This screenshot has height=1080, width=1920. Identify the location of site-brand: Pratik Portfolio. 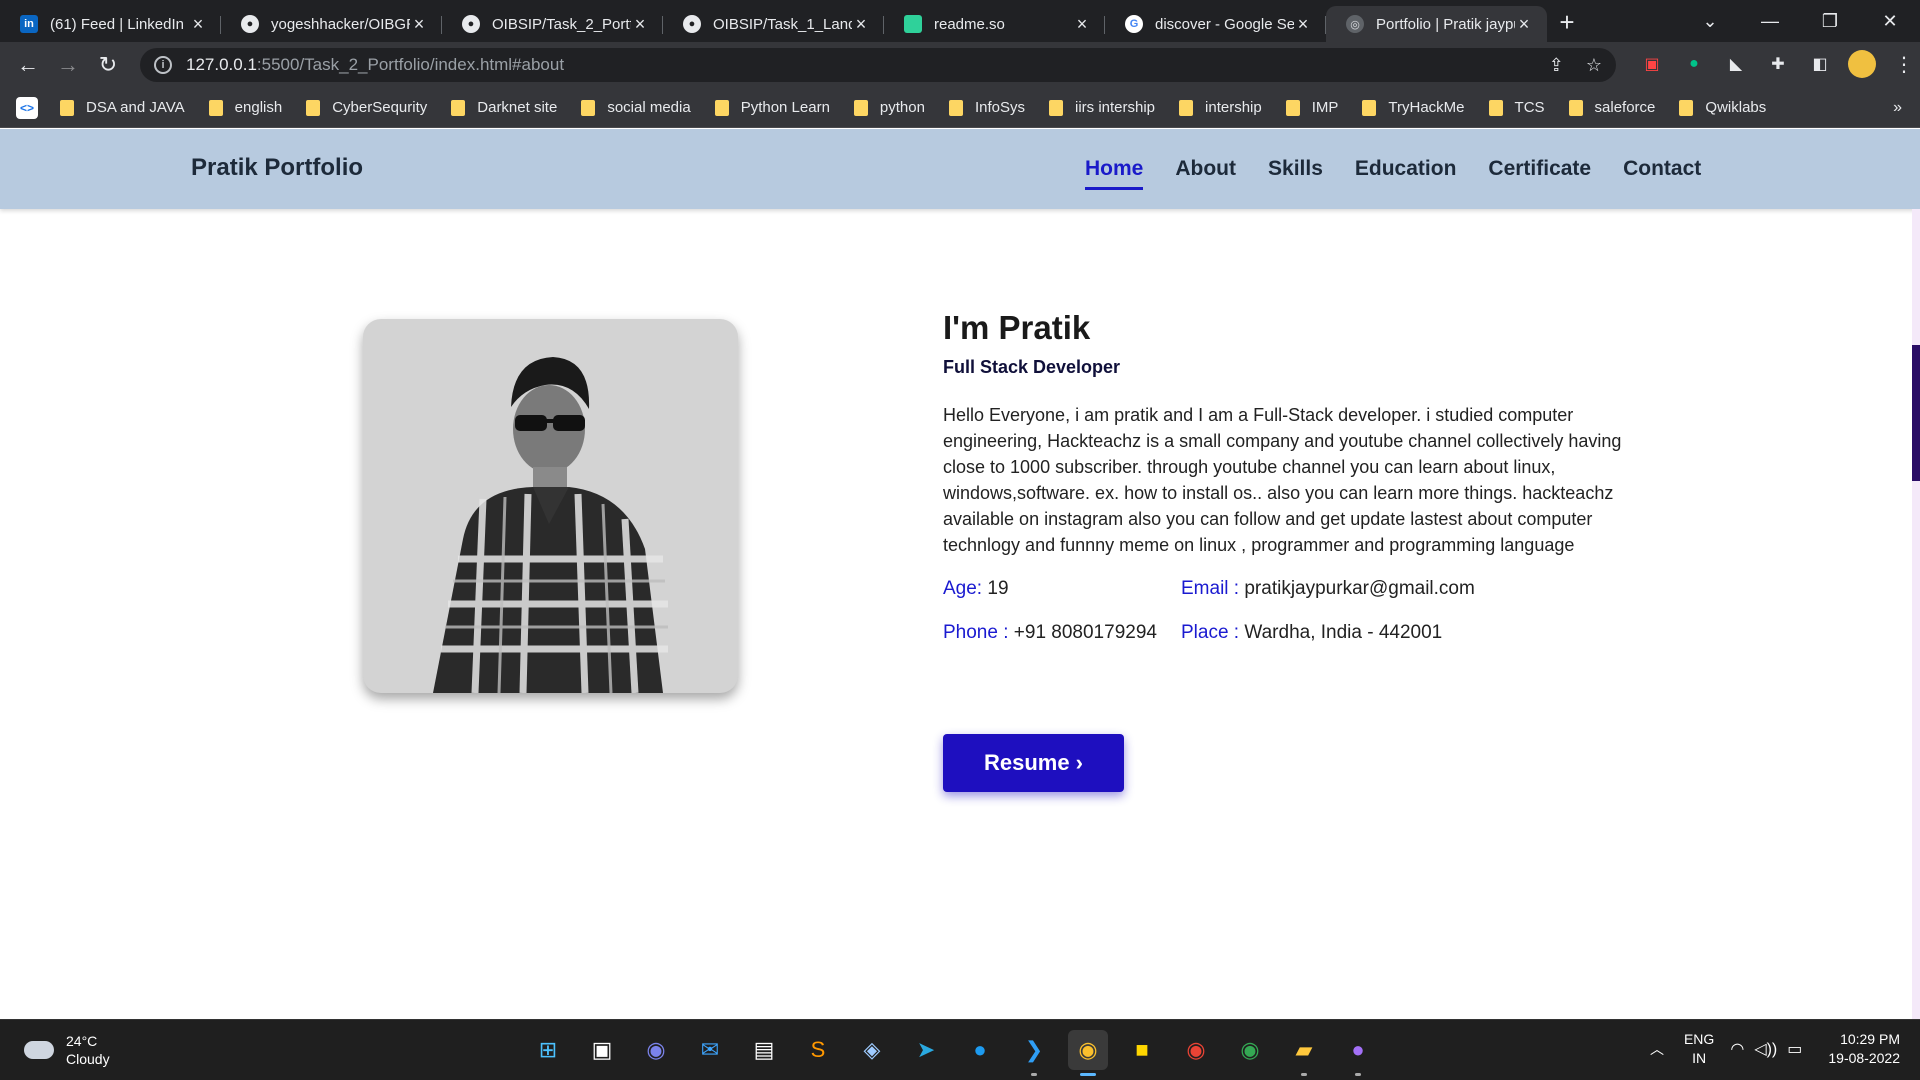
(277, 168).